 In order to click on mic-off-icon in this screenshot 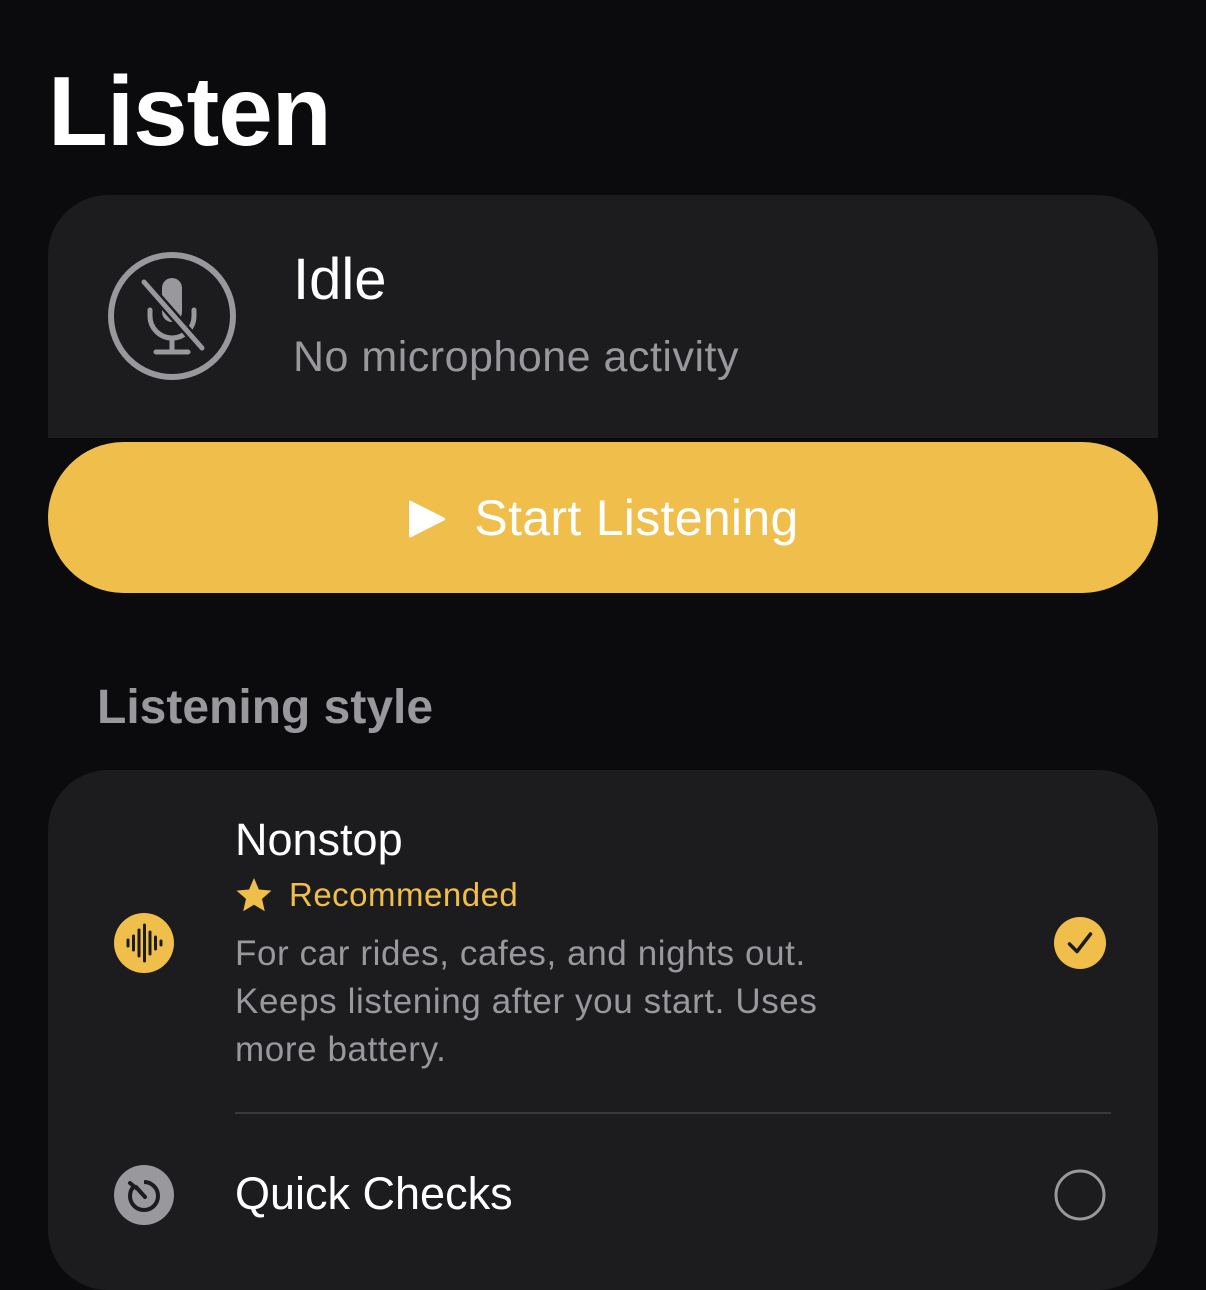, I will do `click(172, 316)`.